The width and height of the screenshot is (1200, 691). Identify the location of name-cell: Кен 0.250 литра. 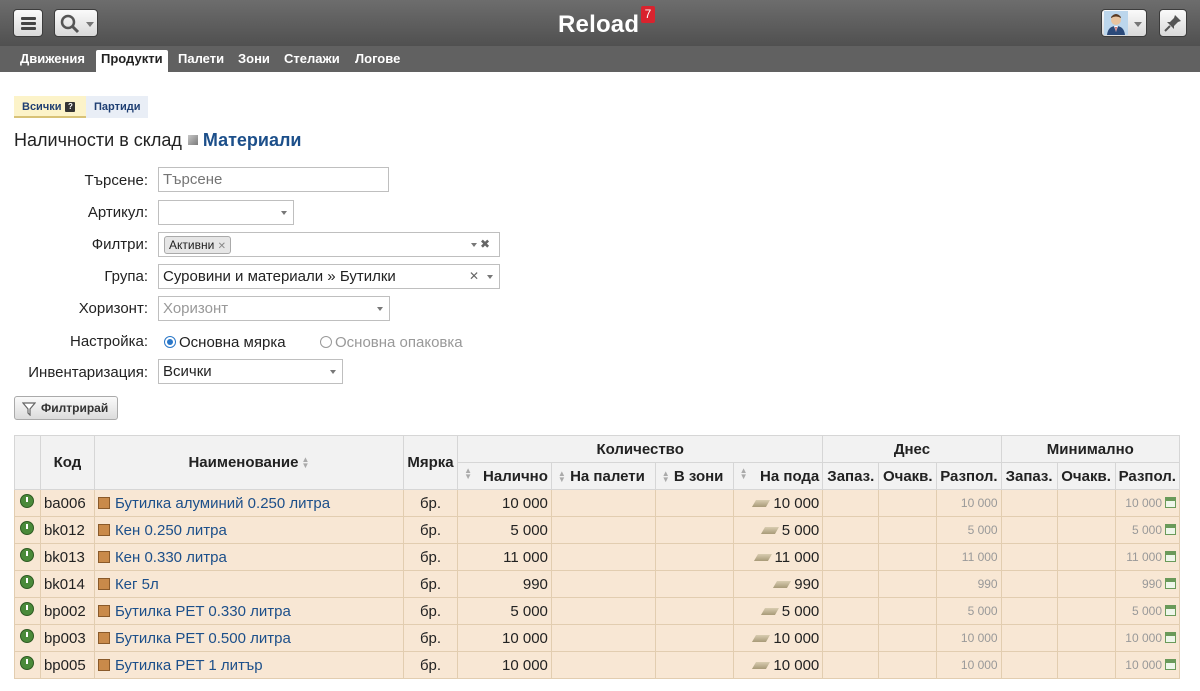
(249, 530).